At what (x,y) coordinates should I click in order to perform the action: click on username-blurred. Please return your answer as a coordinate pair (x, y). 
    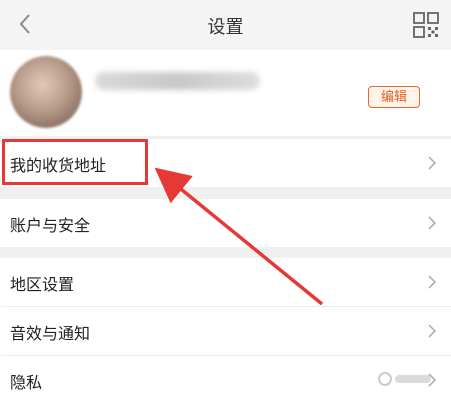
    Looking at the image, I should click on (177, 81).